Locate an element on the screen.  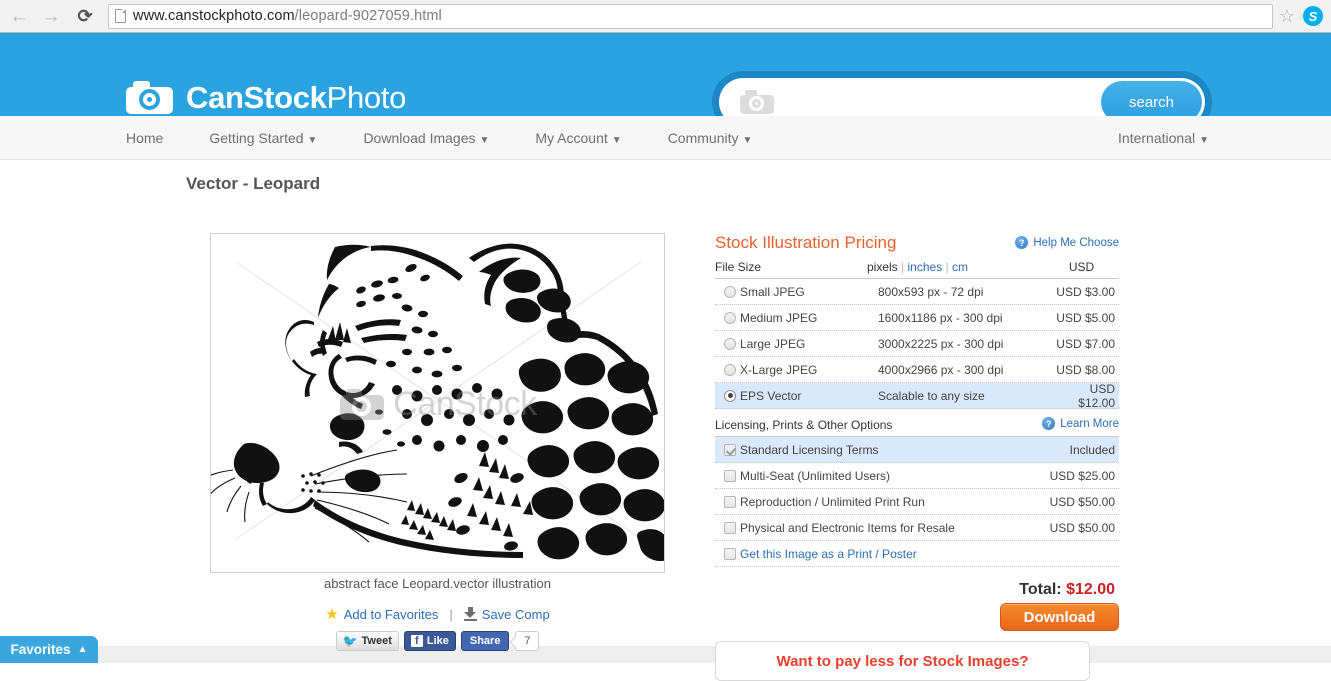
nav-right: International ▼ is located at coordinates (1163, 138).